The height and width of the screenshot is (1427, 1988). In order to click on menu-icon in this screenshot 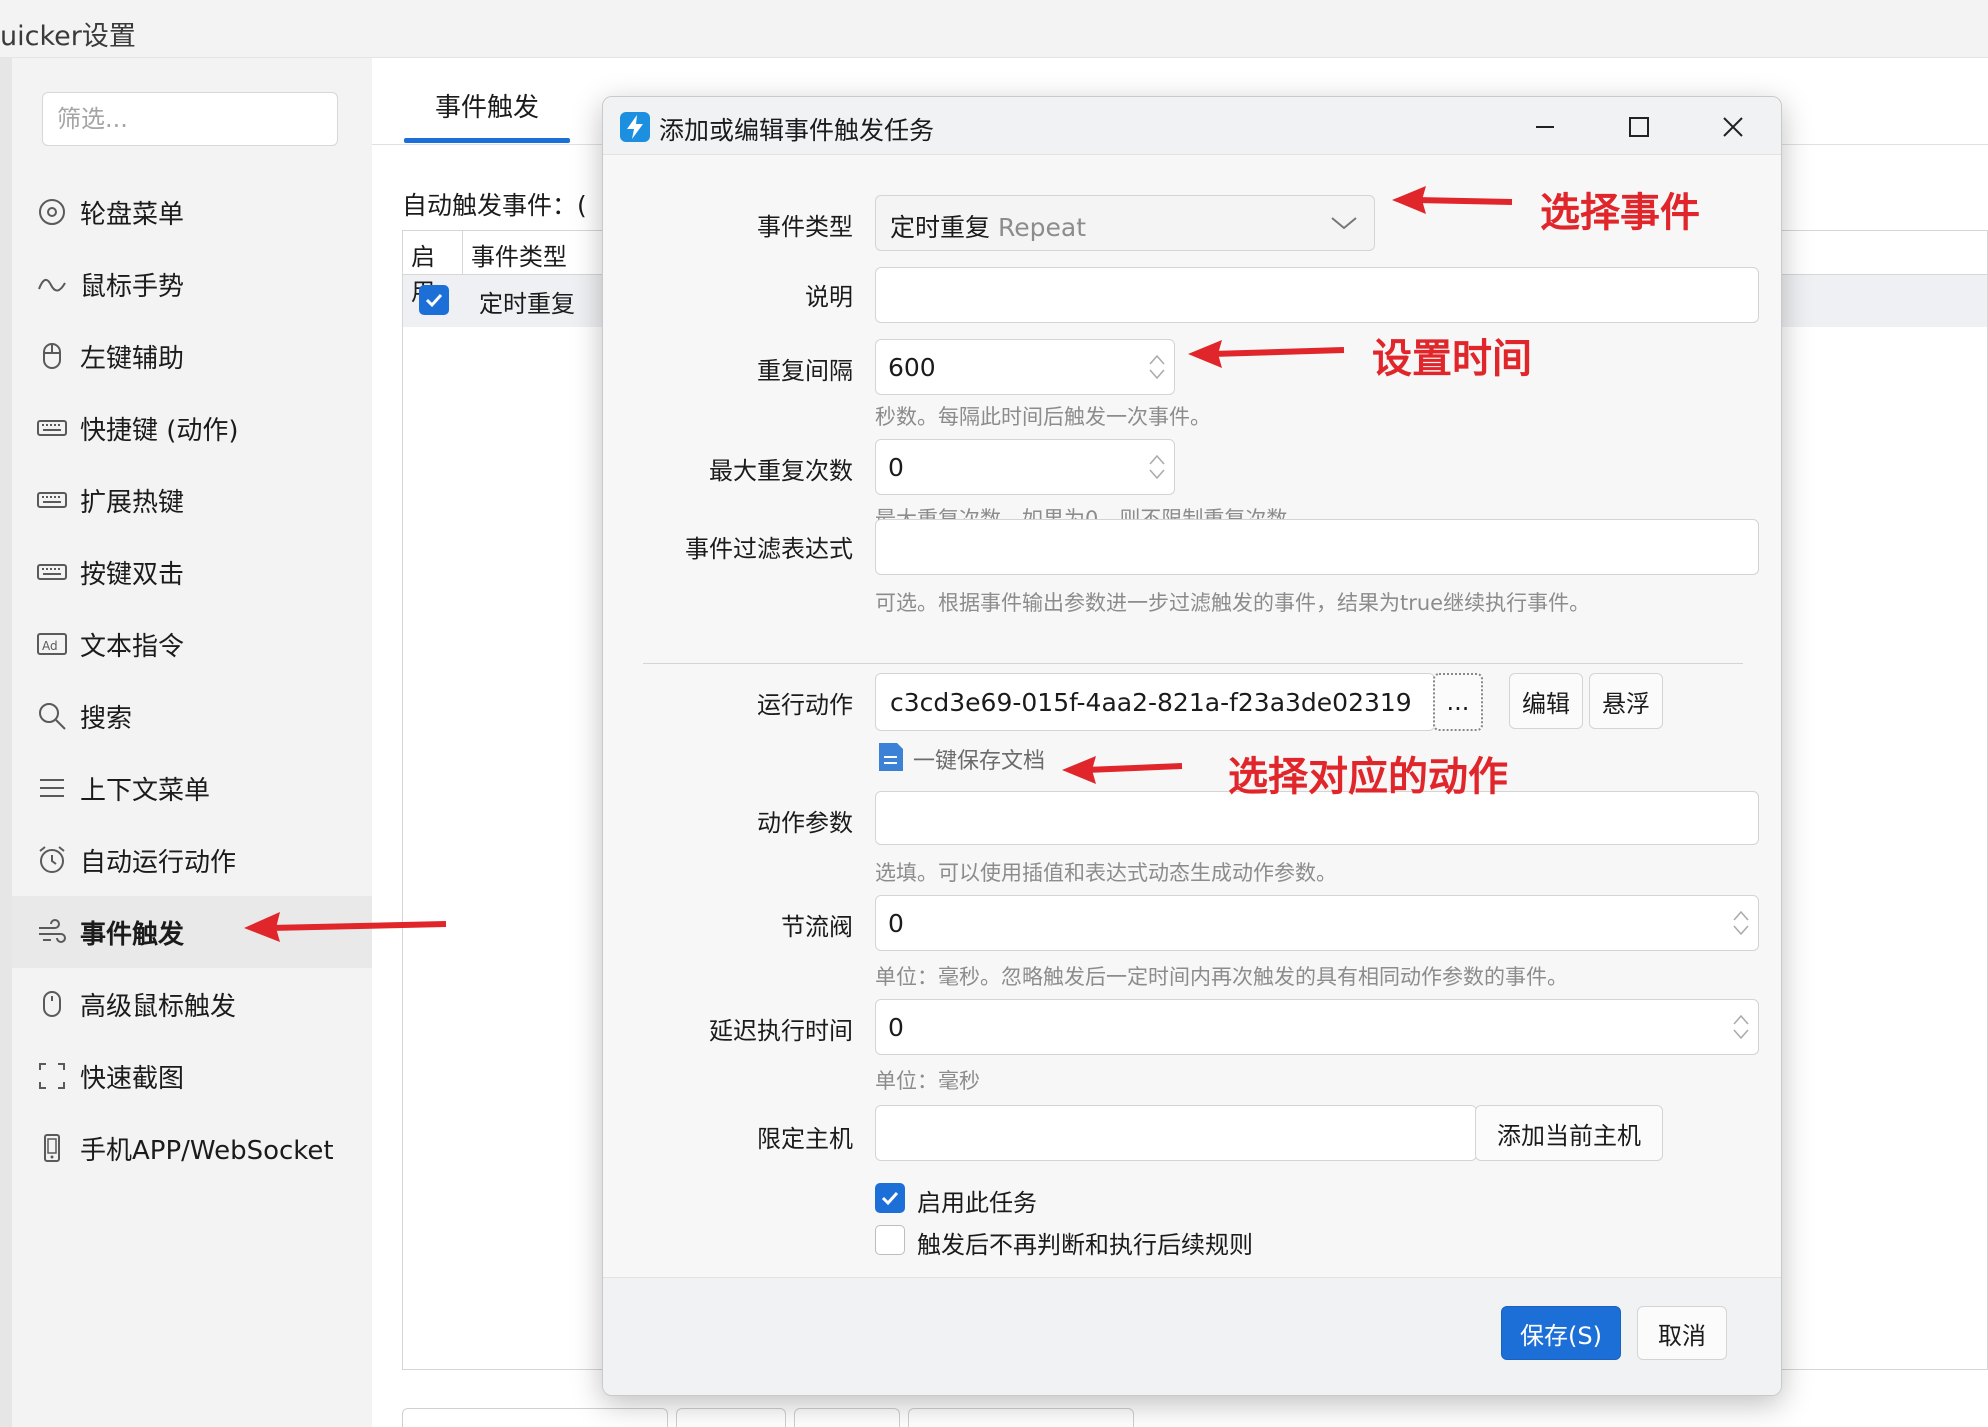, I will do `click(52, 788)`.